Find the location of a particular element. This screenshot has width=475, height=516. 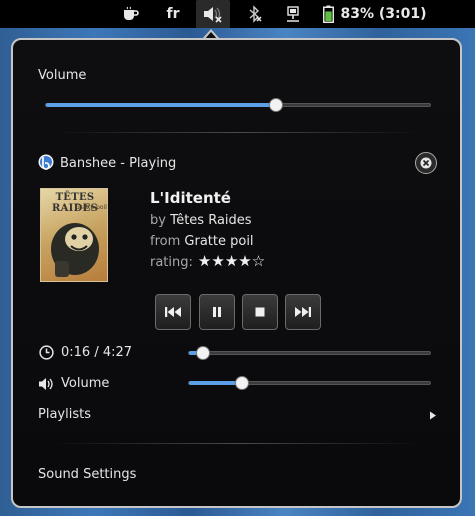

keyboard-layout-indicator: fr is located at coordinates (173, 14).